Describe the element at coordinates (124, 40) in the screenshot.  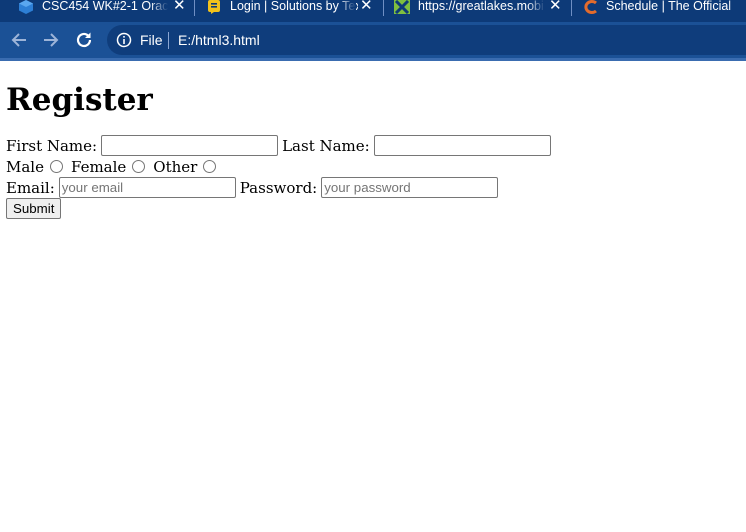
I see `info-icon` at that location.